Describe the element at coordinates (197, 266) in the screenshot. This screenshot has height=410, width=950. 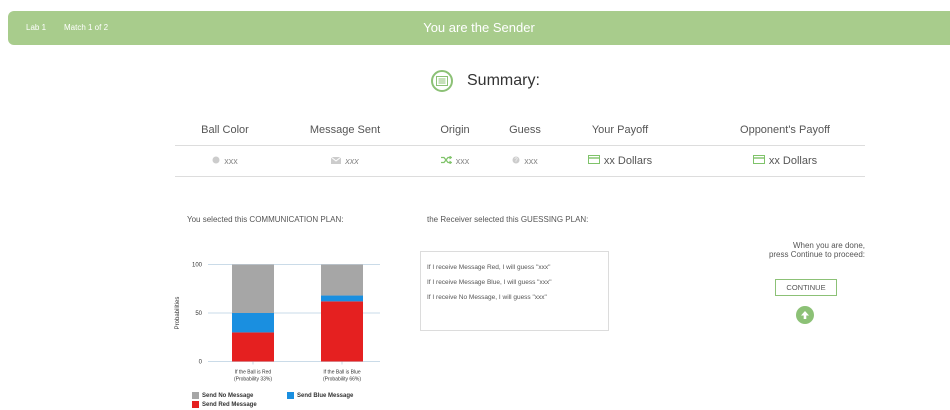
I see `y-tick-label: 100` at that location.